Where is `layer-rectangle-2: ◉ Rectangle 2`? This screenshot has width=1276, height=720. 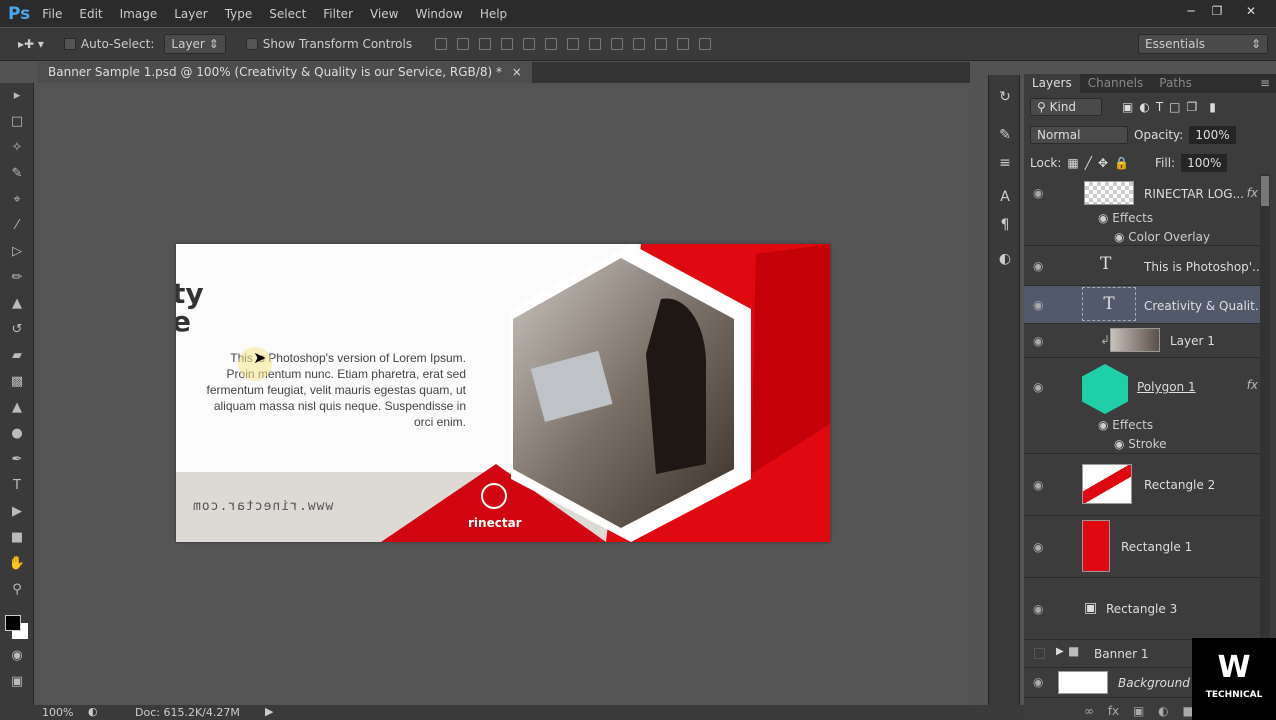 layer-rectangle-2: ◉ Rectangle 2 is located at coordinates (1142, 485).